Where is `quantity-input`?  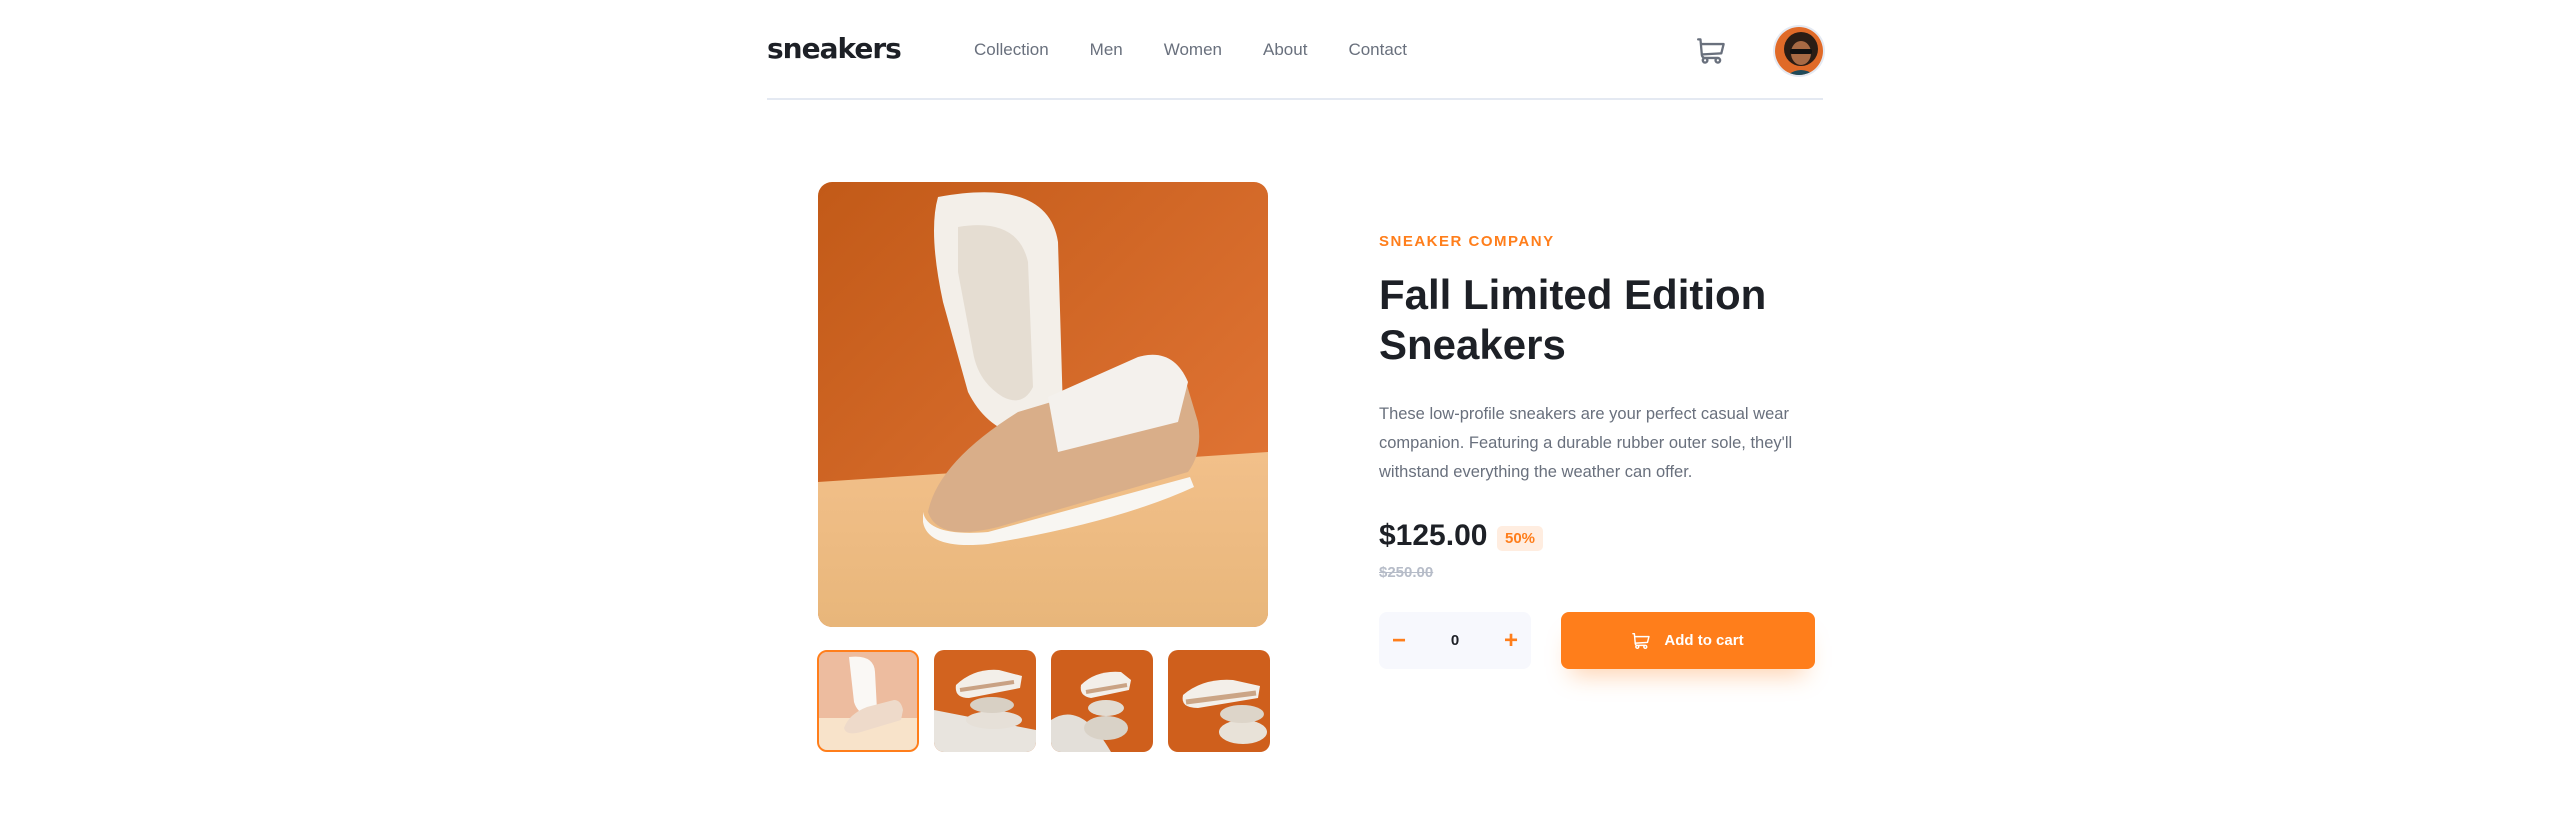 quantity-input is located at coordinates (1455, 640).